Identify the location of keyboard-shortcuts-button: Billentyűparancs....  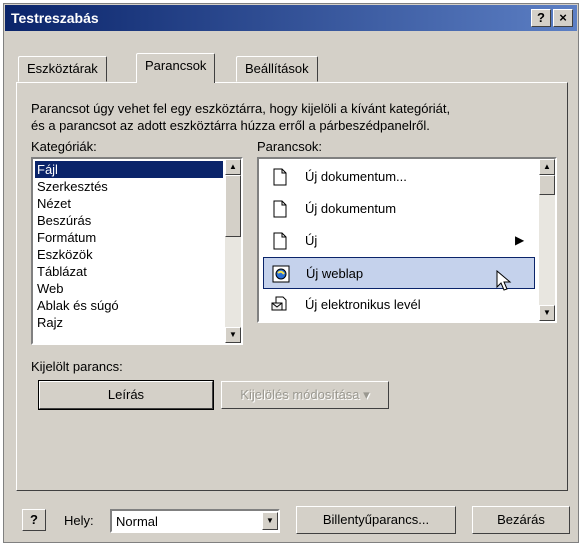
(376, 520).